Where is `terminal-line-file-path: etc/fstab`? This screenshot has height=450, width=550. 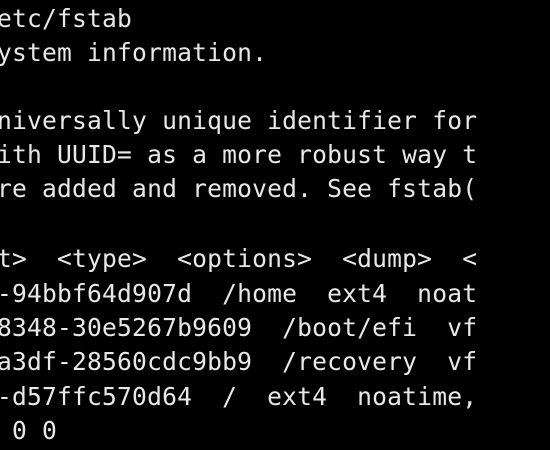 terminal-line-file-path: etc/fstab is located at coordinates (66, 18).